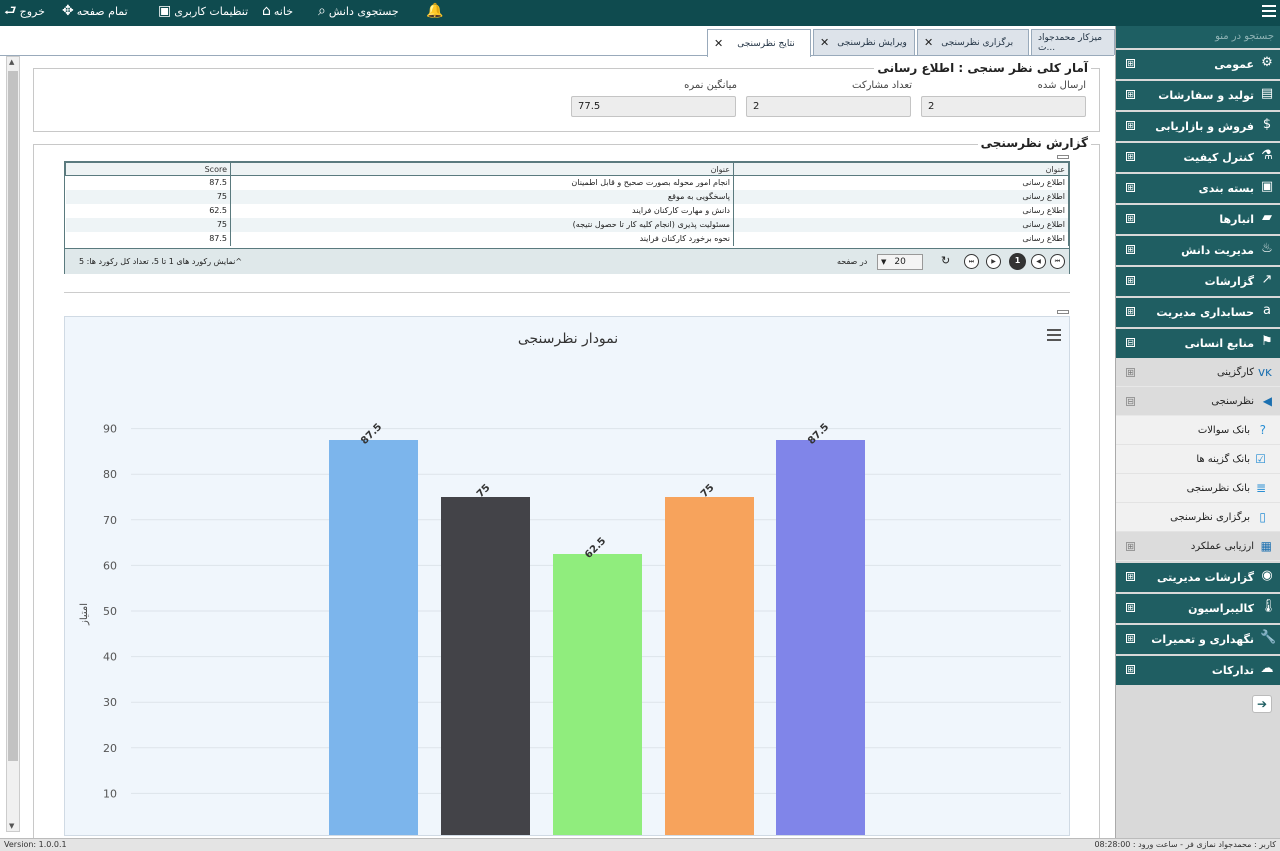 The image size is (1280, 851). Describe the element at coordinates (1222, 546) in the screenshot. I see `sidebar-item-label: ارزیابی عملکرد` at that location.